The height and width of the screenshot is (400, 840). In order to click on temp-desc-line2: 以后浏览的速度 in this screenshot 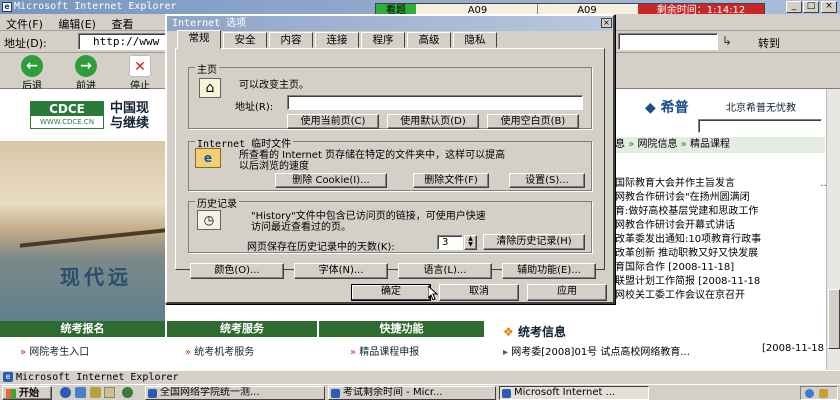, I will do `click(274, 166)`.